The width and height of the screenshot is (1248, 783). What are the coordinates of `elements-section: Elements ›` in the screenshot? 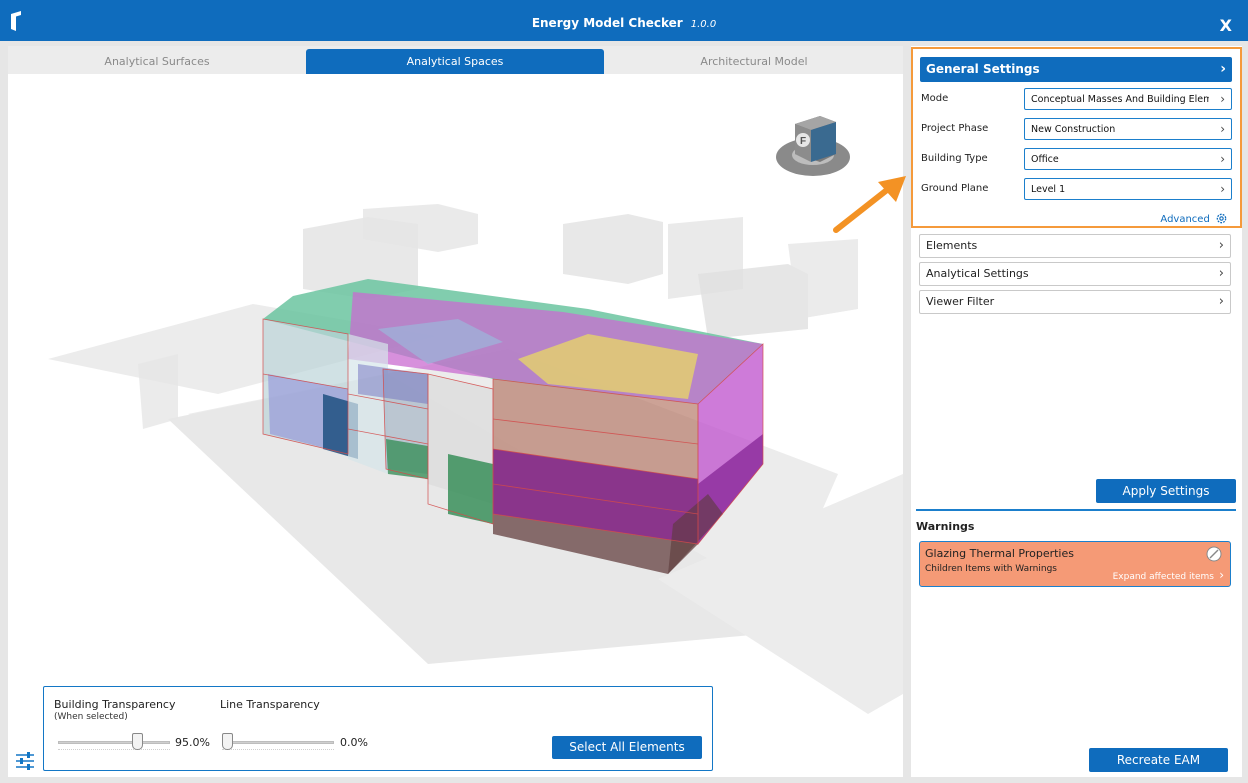 It's located at (1075, 246).